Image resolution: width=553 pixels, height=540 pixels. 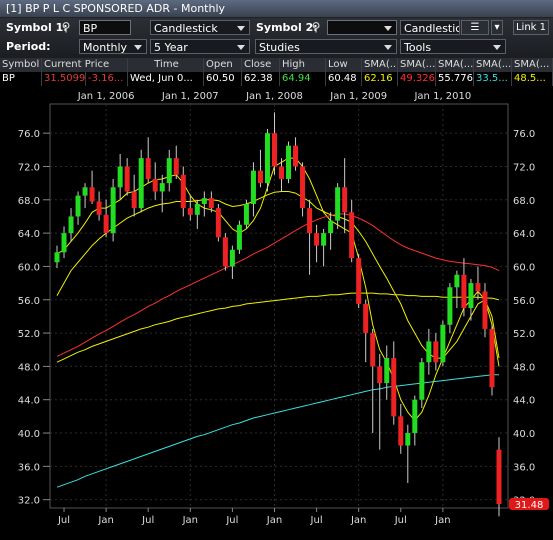 What do you see at coordinates (524, 134) in the screenshot?
I see `y-axis-label-right: 76.0` at bounding box center [524, 134].